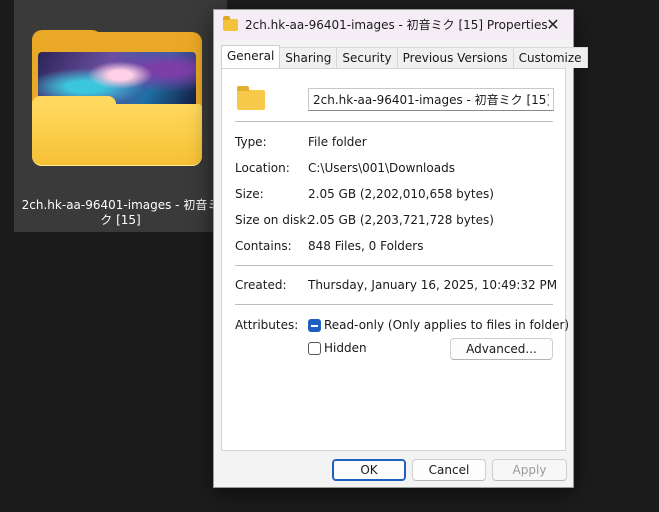 Image resolution: width=659 pixels, height=512 pixels. I want to click on tab-security: Security, so click(367, 57).